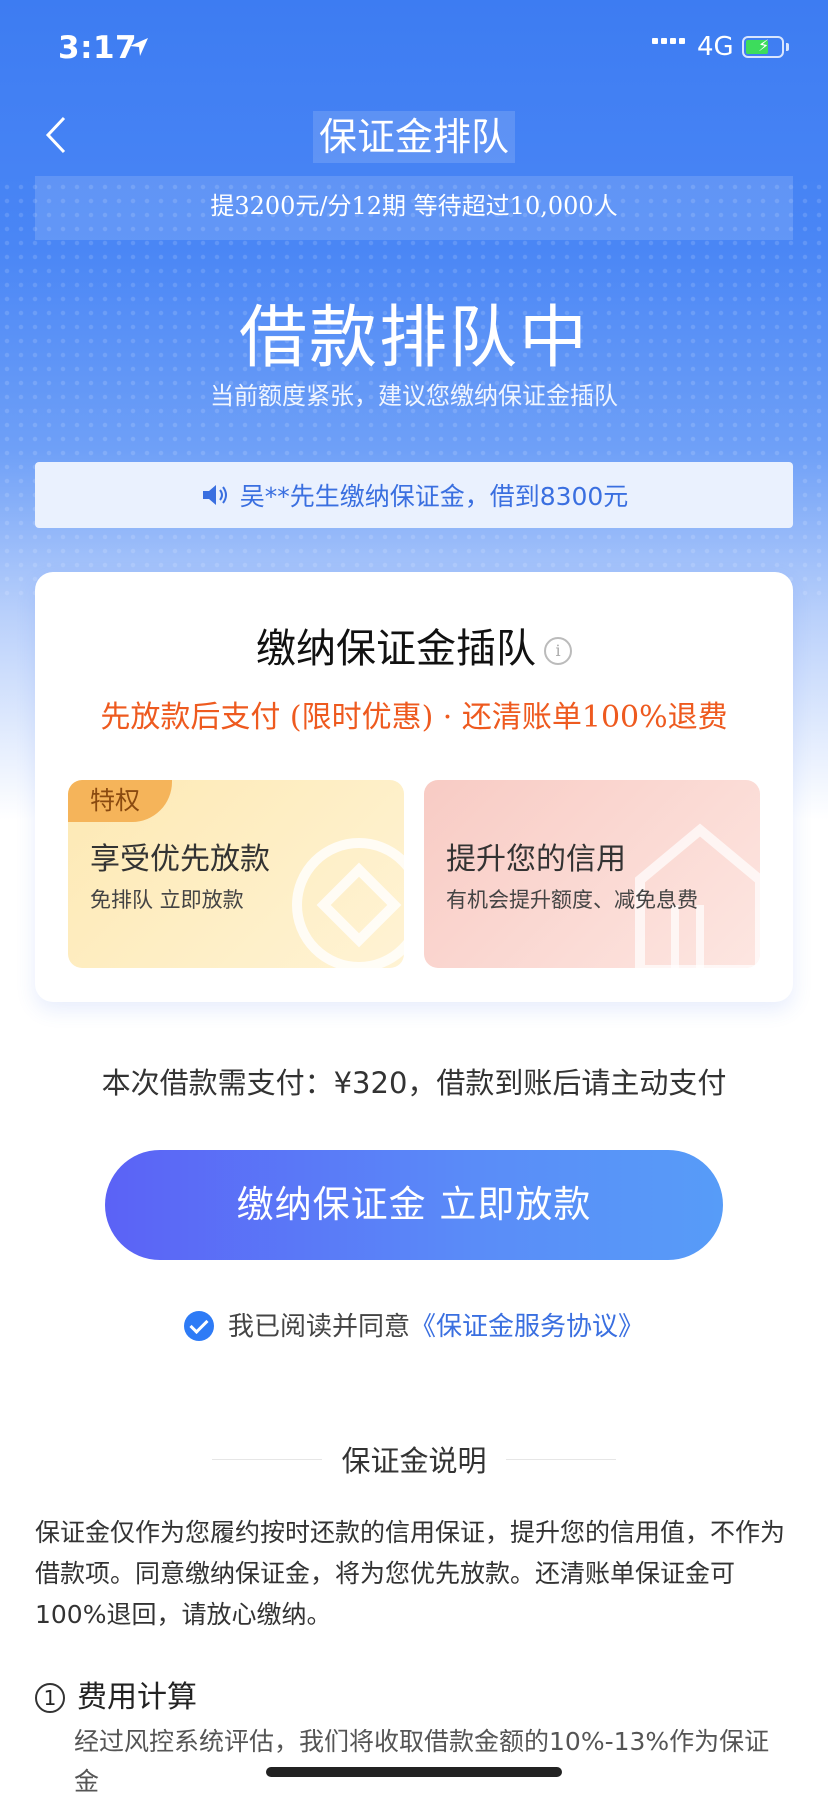 This screenshot has width=828, height=1802. What do you see at coordinates (396, 649) in the screenshot?
I see `card-title: 缴纳保证金插队` at bounding box center [396, 649].